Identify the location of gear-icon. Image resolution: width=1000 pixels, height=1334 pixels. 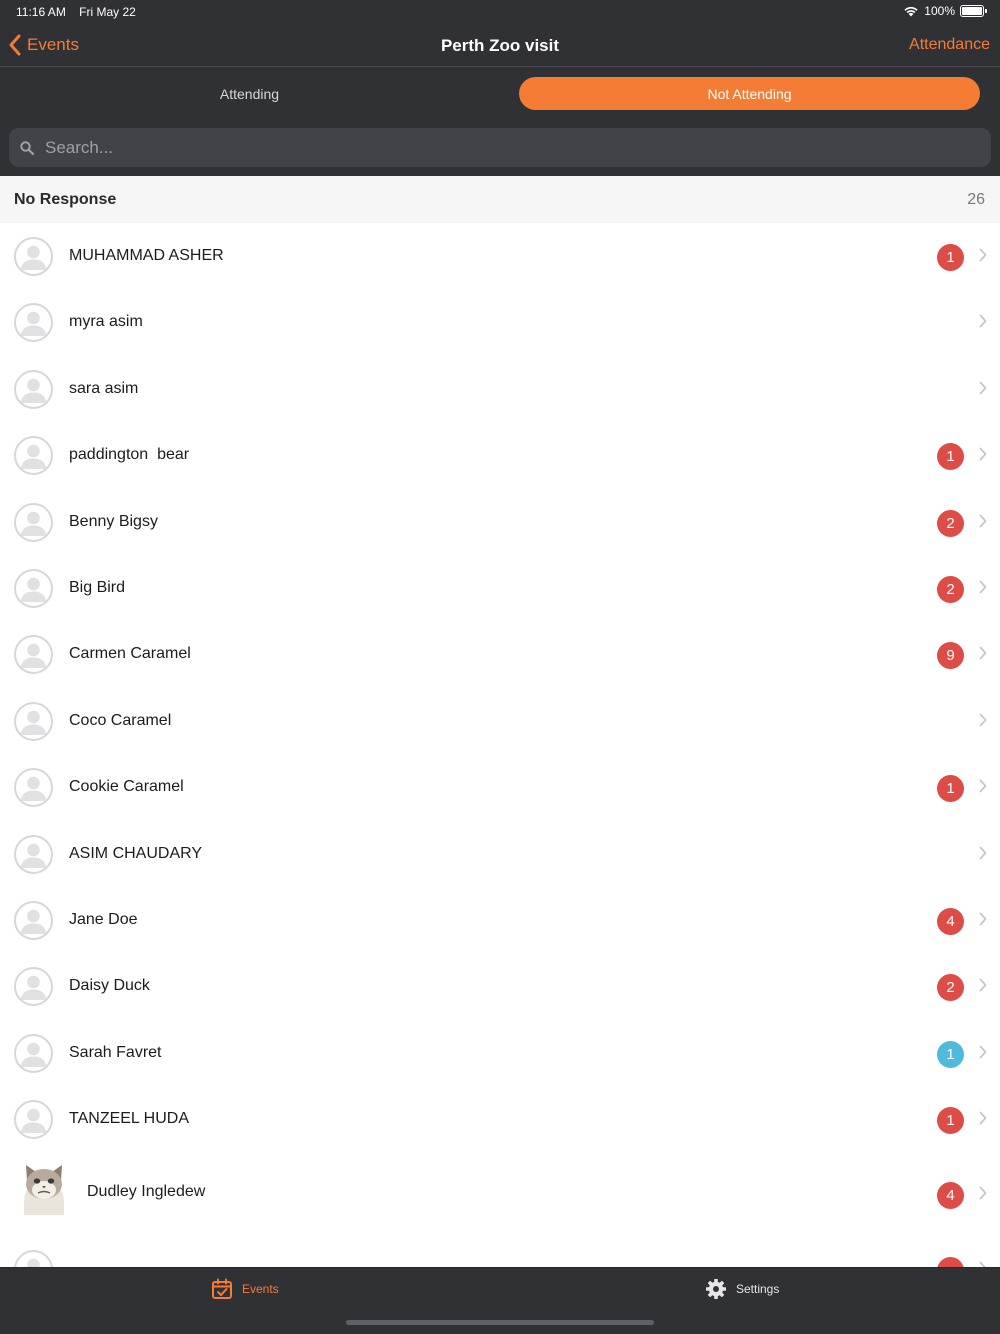
(716, 1289).